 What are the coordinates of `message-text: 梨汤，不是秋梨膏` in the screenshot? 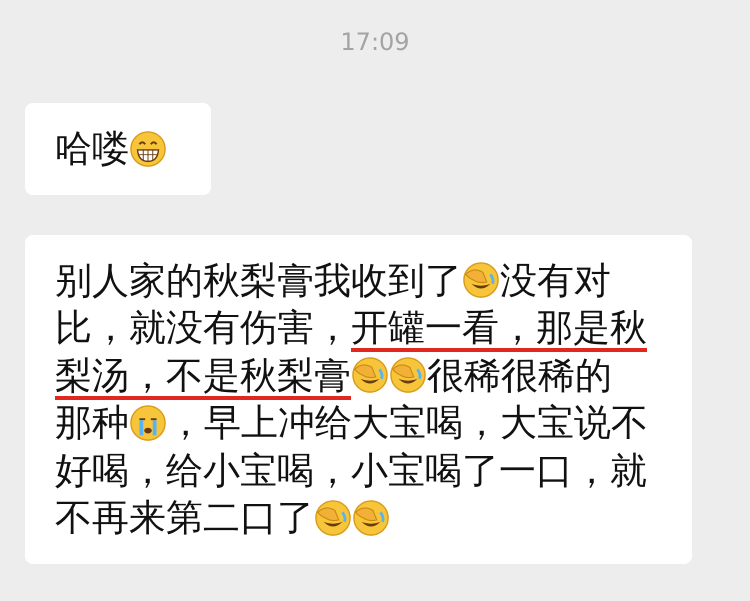 It's located at (203, 375).